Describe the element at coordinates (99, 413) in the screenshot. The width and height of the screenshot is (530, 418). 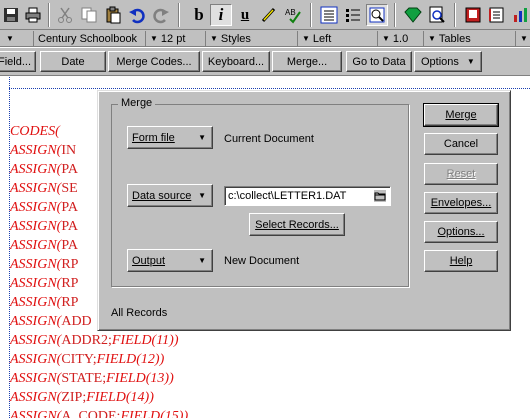
I see `code-line: ASSIGN(A_CODE;FIELD(15))` at that location.